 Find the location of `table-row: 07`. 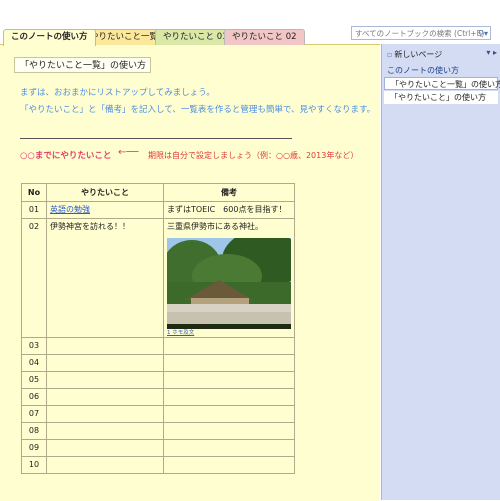

table-row: 07 is located at coordinates (158, 414).